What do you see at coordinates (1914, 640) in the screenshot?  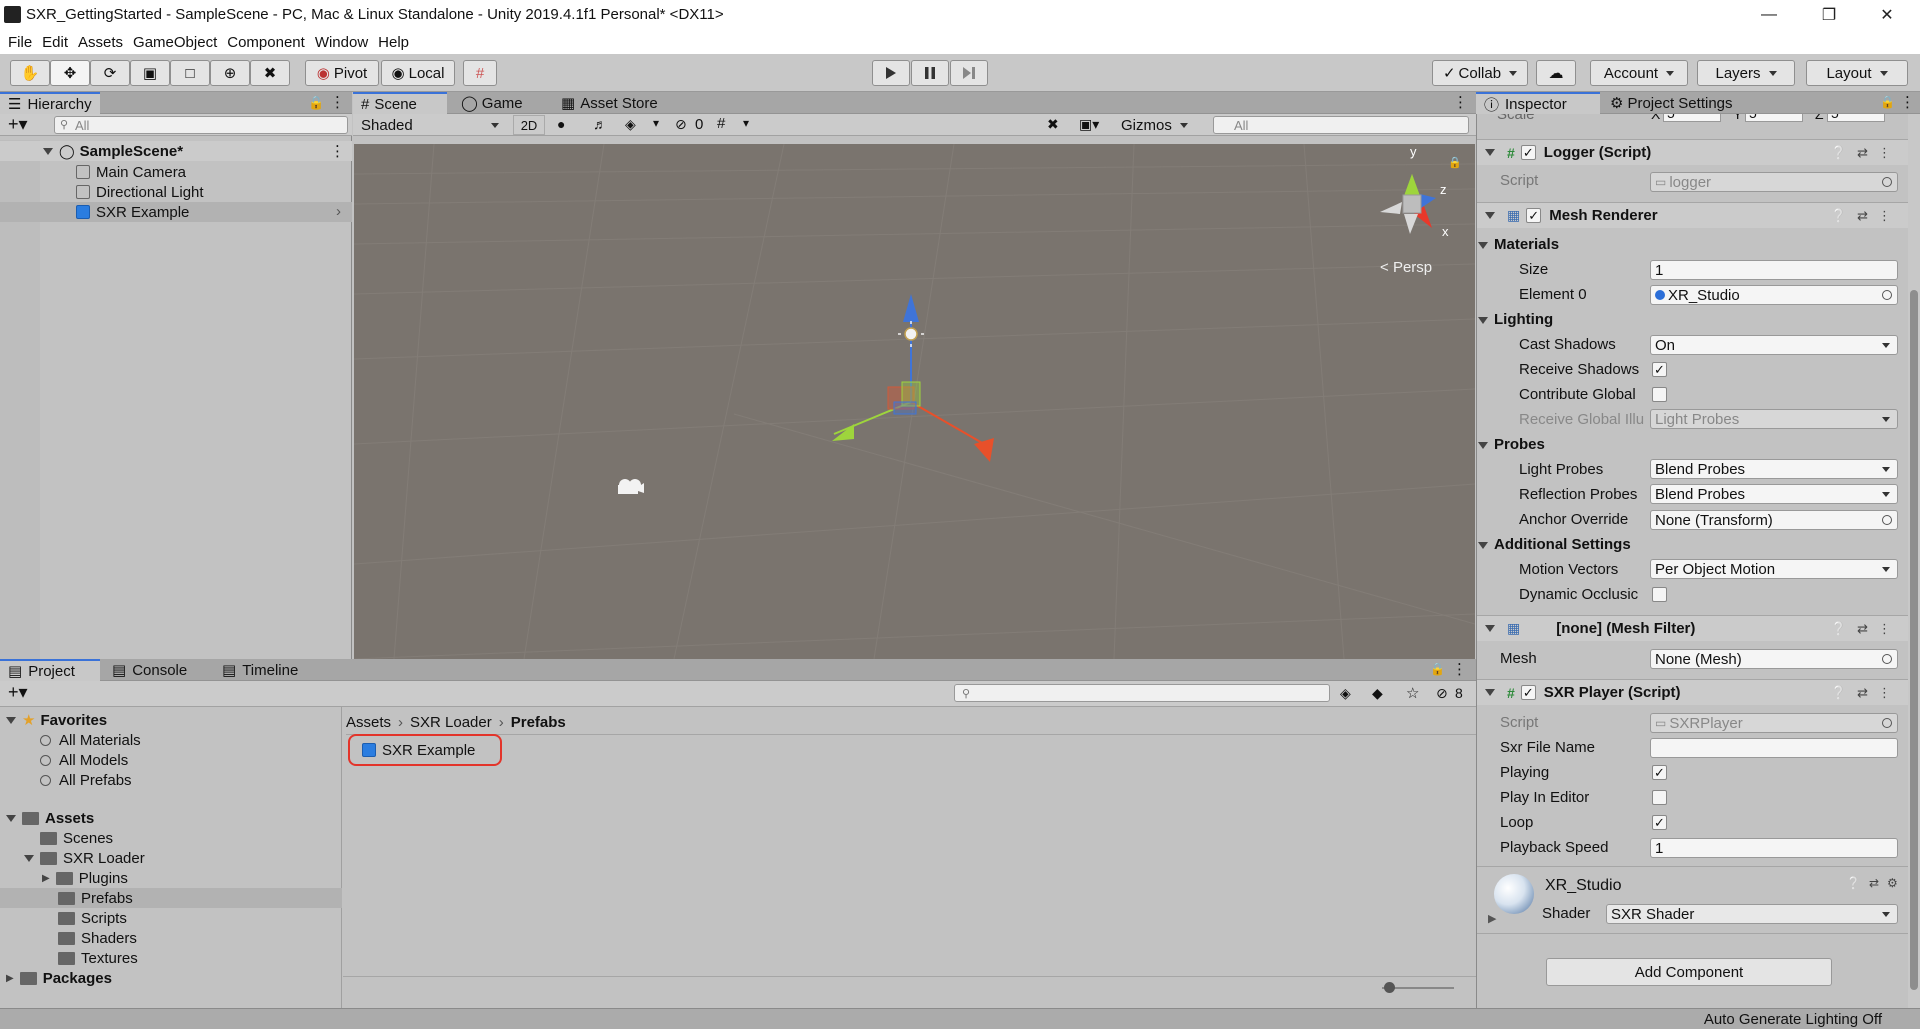 I see `inspector-scrollbar-thumb` at bounding box center [1914, 640].